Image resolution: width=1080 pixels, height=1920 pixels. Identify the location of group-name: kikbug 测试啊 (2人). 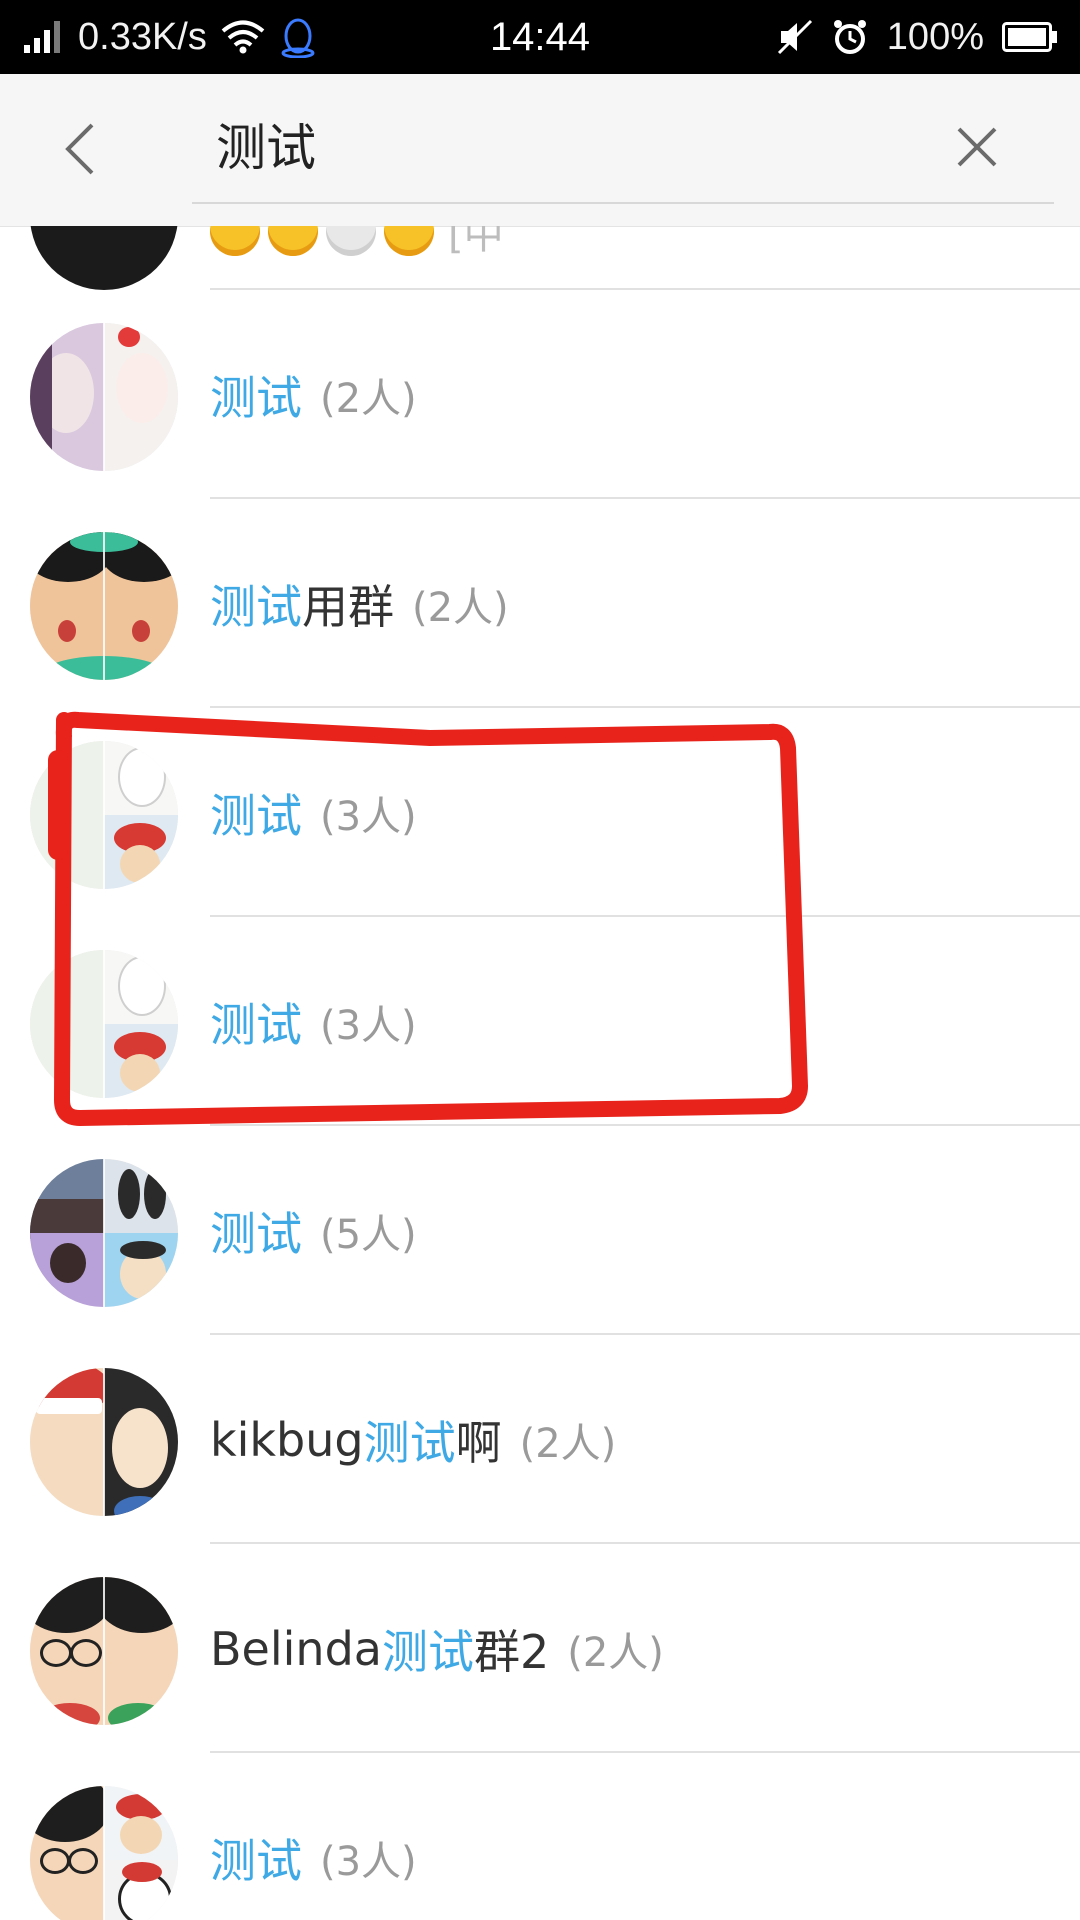
(413, 1439).